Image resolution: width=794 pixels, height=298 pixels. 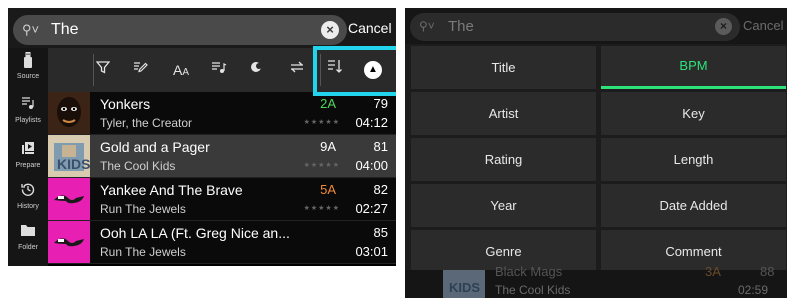 What do you see at coordinates (28, 247) in the screenshot?
I see `sidebar-item-label: Folder` at bounding box center [28, 247].